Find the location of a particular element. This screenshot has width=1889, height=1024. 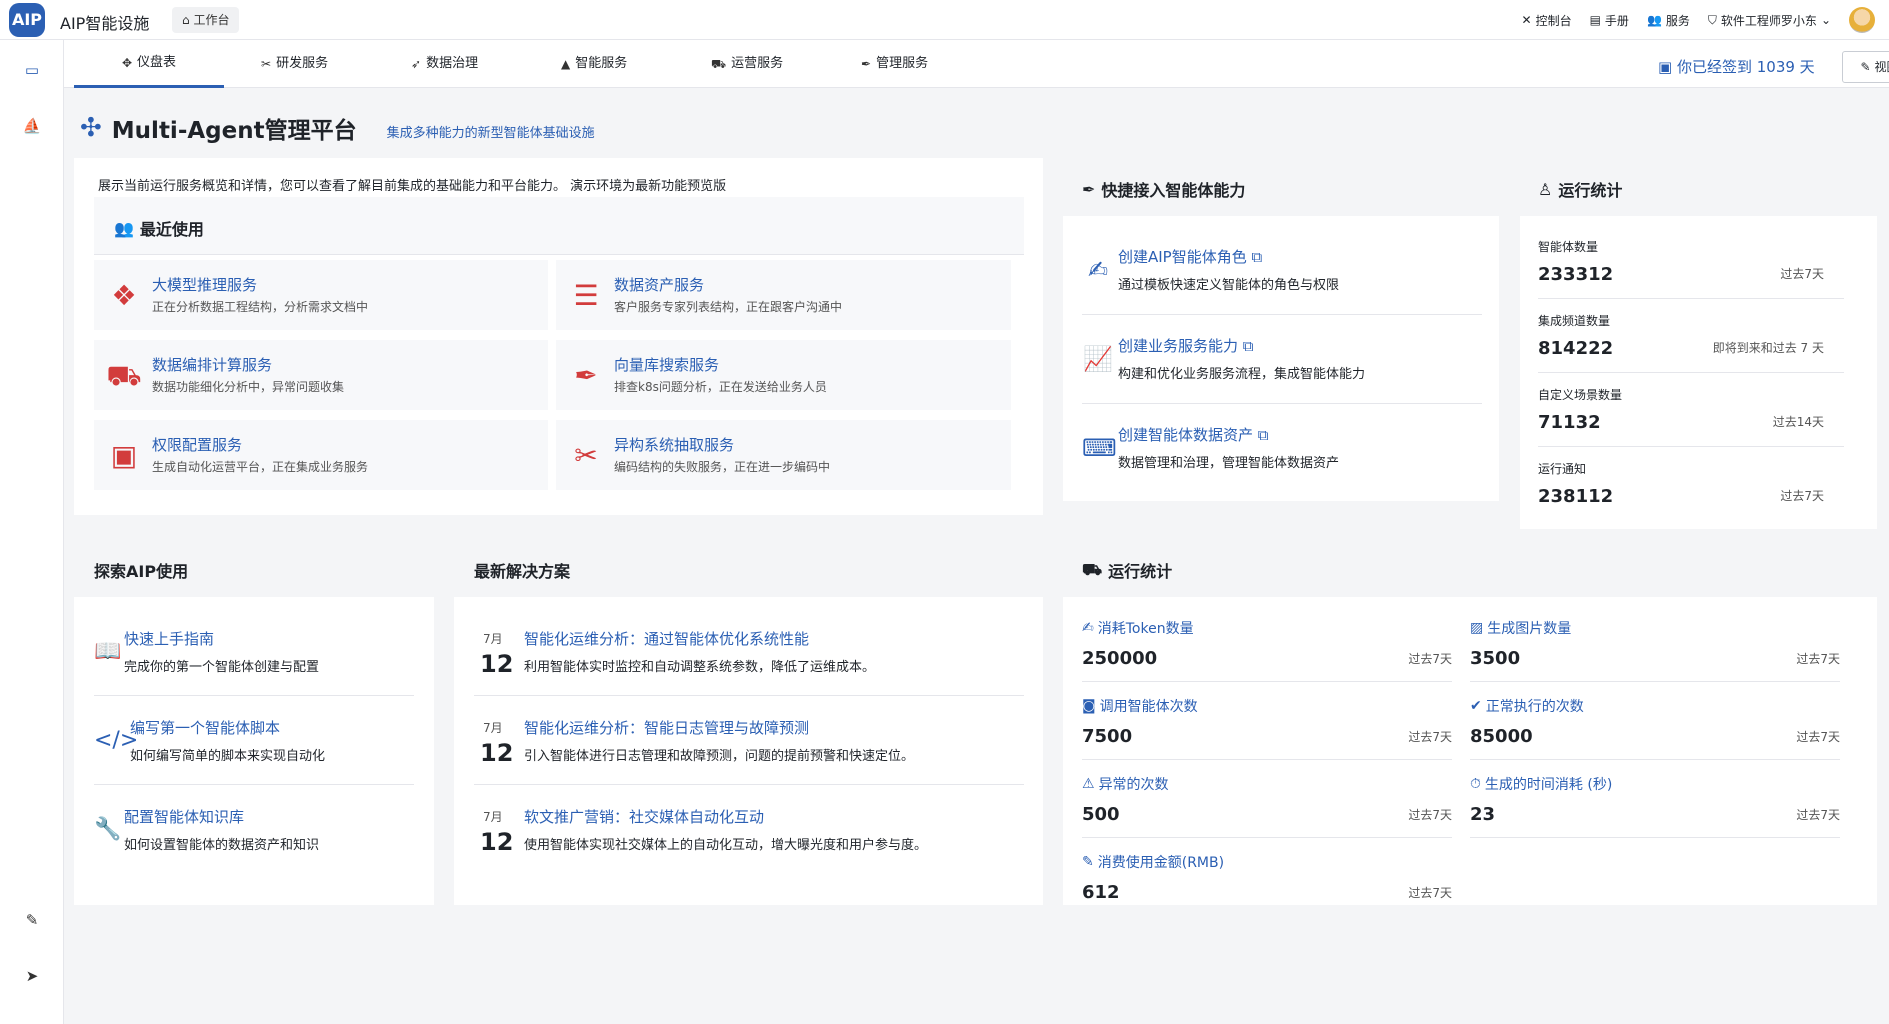

tools-icon: ✂ is located at coordinates (266, 64).